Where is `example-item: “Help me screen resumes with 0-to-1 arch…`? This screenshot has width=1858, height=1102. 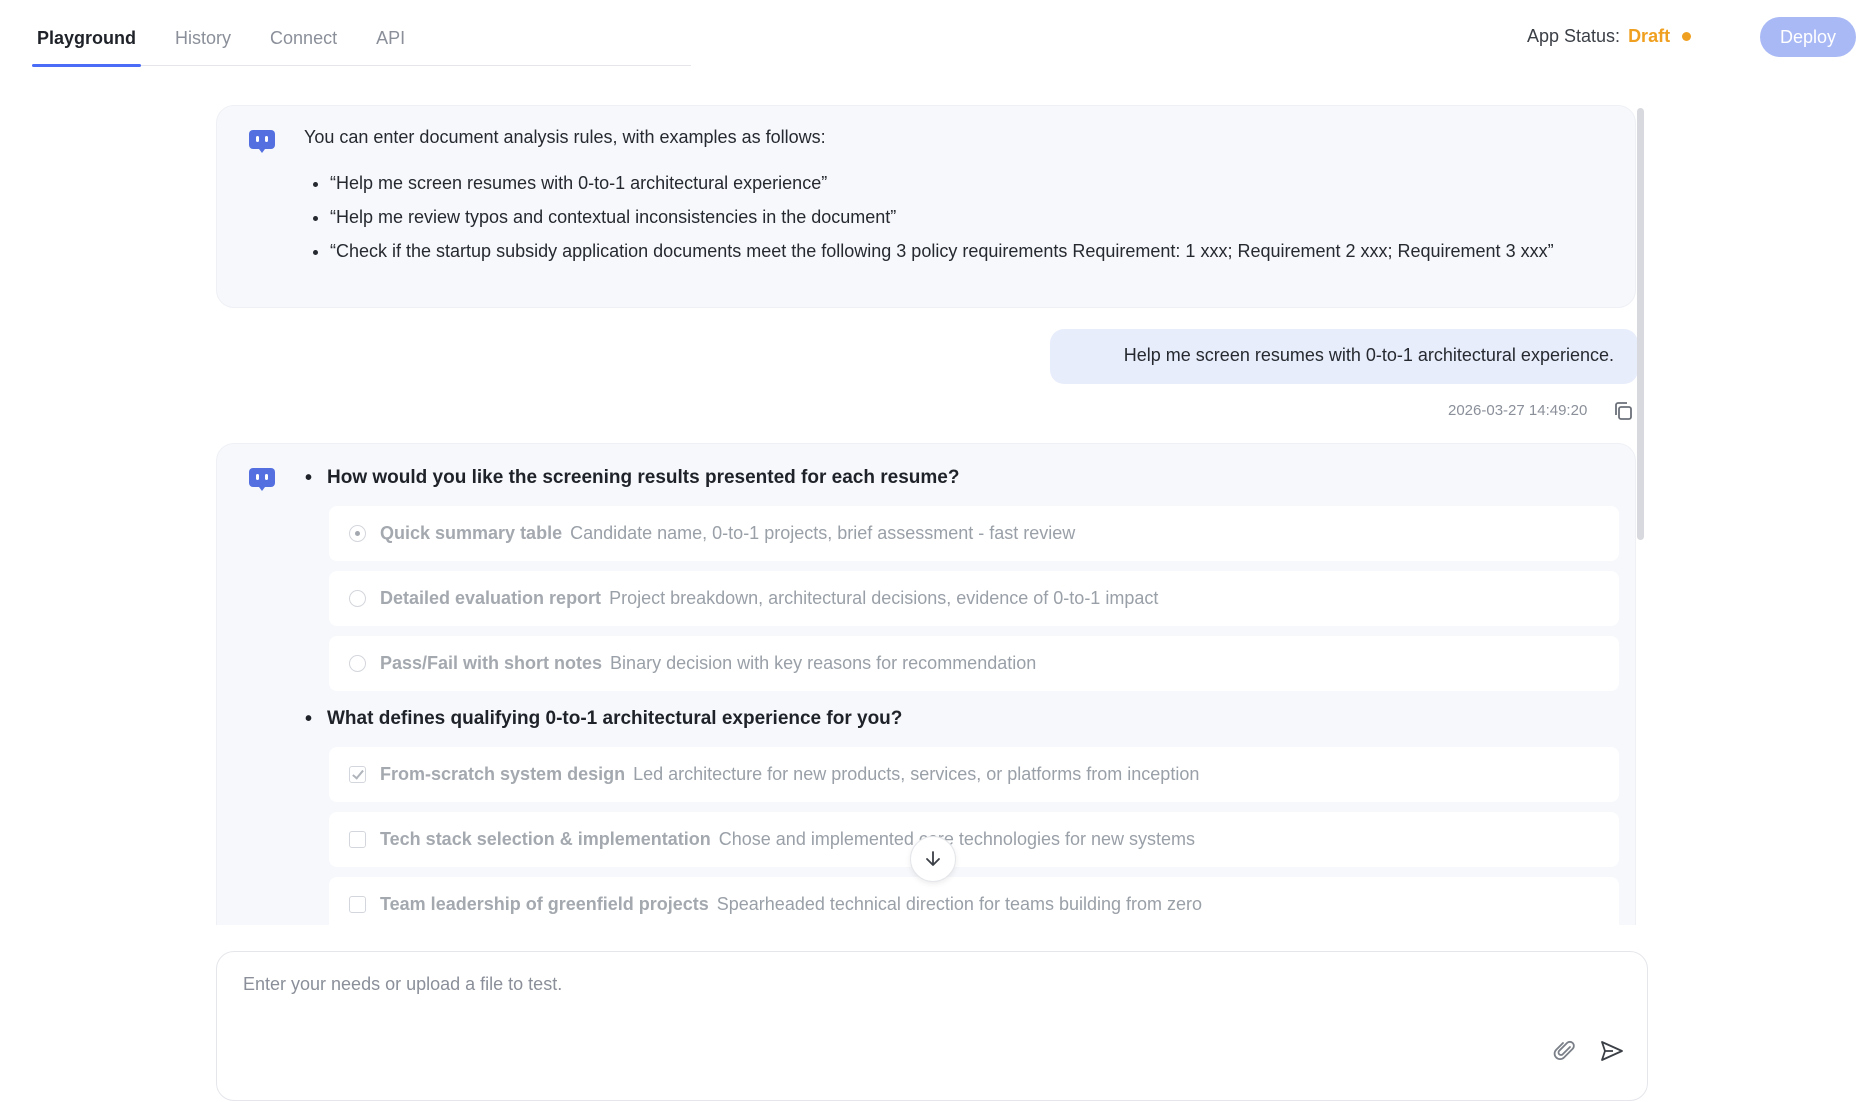
example-item: “Help me screen resumes with 0-to-1 arch… is located at coordinates (967, 183).